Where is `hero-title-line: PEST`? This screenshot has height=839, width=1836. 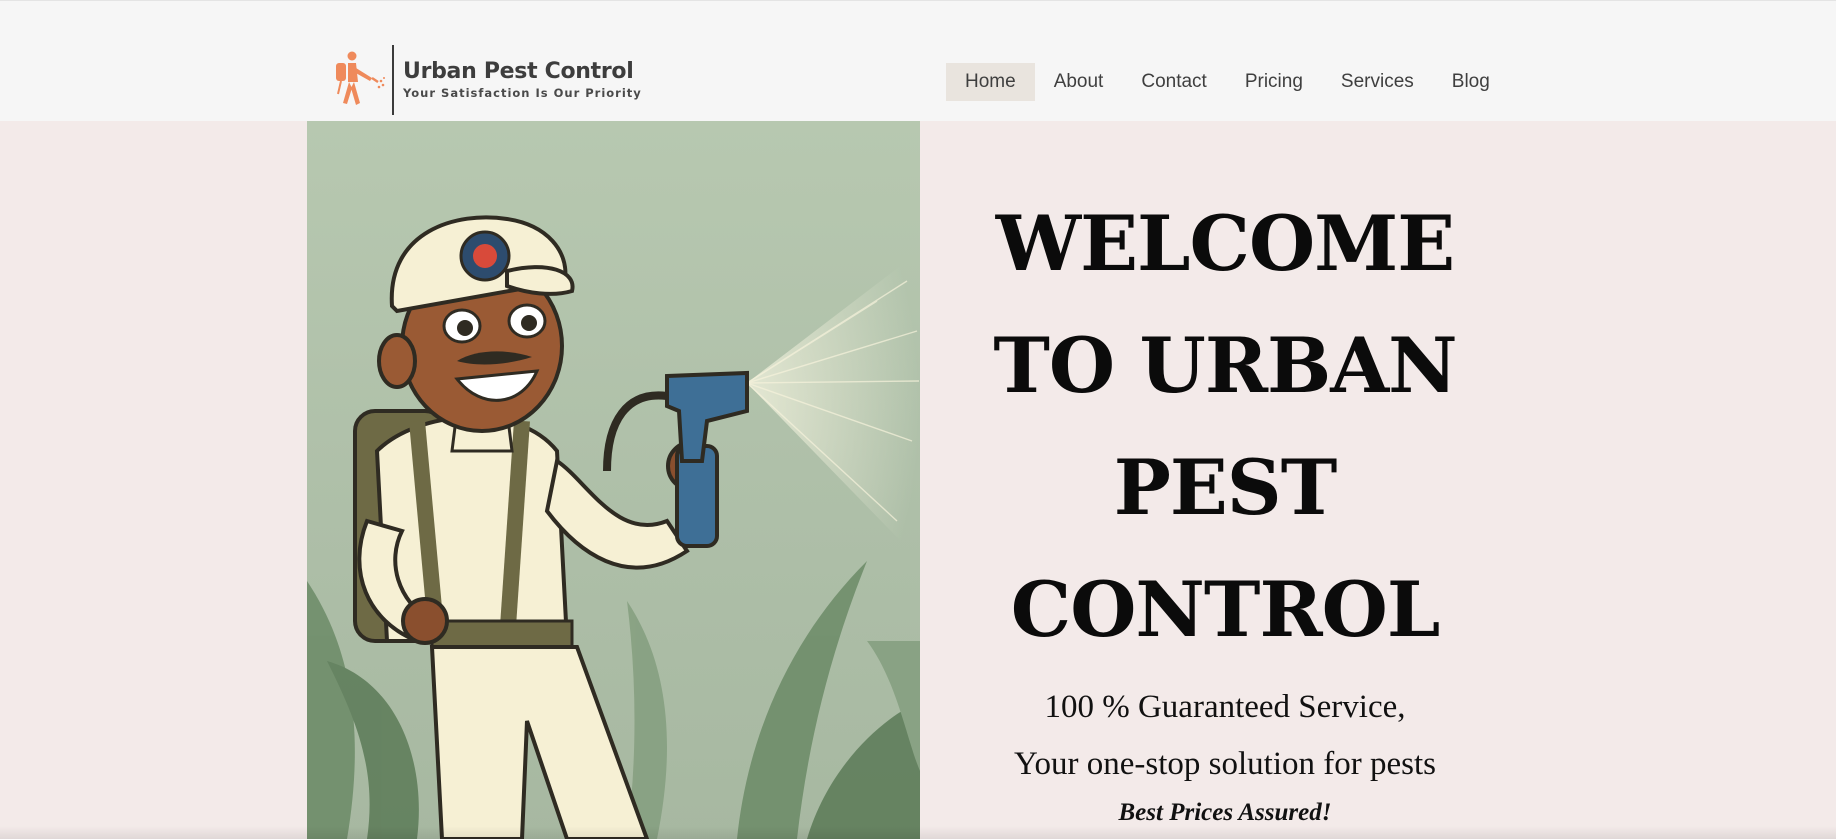
hero-title-line: PEST is located at coordinates (1225, 487).